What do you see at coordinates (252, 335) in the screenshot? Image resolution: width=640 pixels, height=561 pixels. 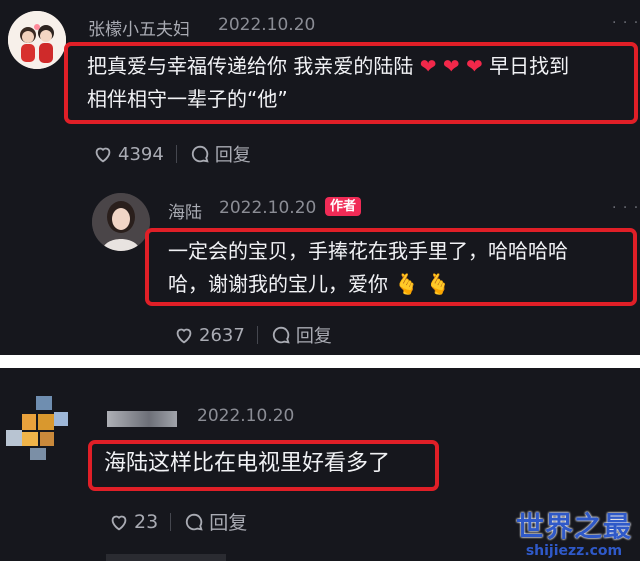 I see `reply-actions: 2637 回复` at bounding box center [252, 335].